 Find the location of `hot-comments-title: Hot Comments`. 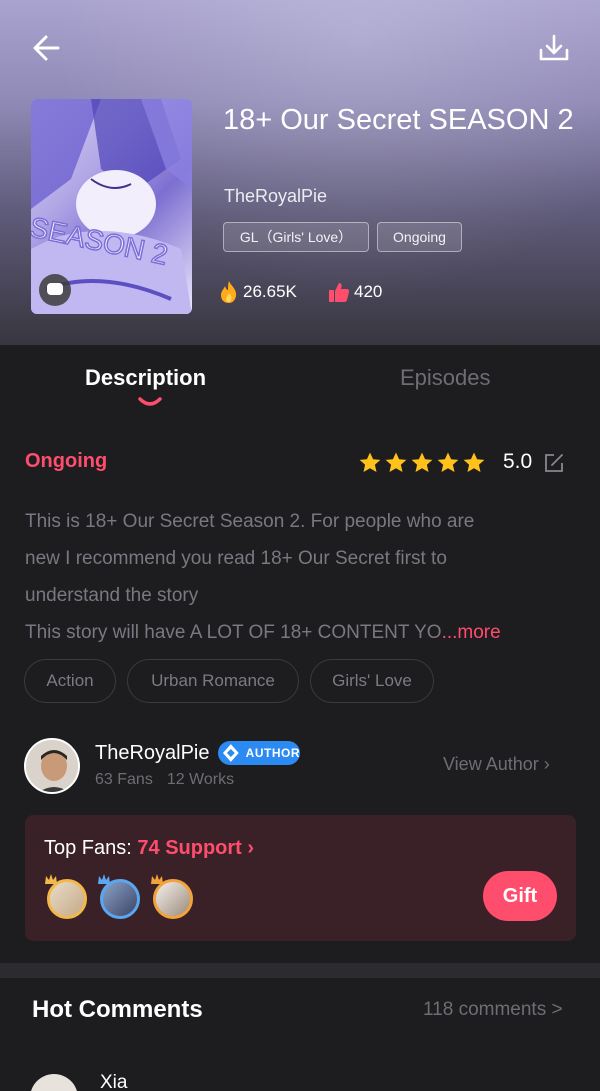

hot-comments-title: Hot Comments is located at coordinates (117, 1009).